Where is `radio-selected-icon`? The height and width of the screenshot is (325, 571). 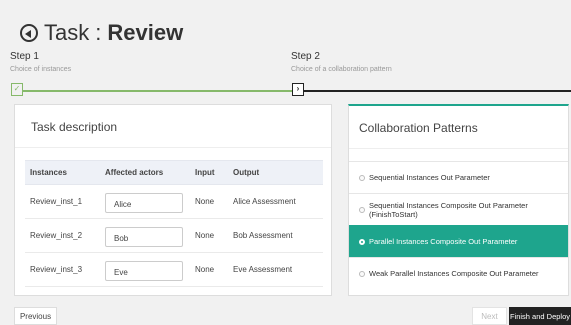 radio-selected-icon is located at coordinates (362, 241).